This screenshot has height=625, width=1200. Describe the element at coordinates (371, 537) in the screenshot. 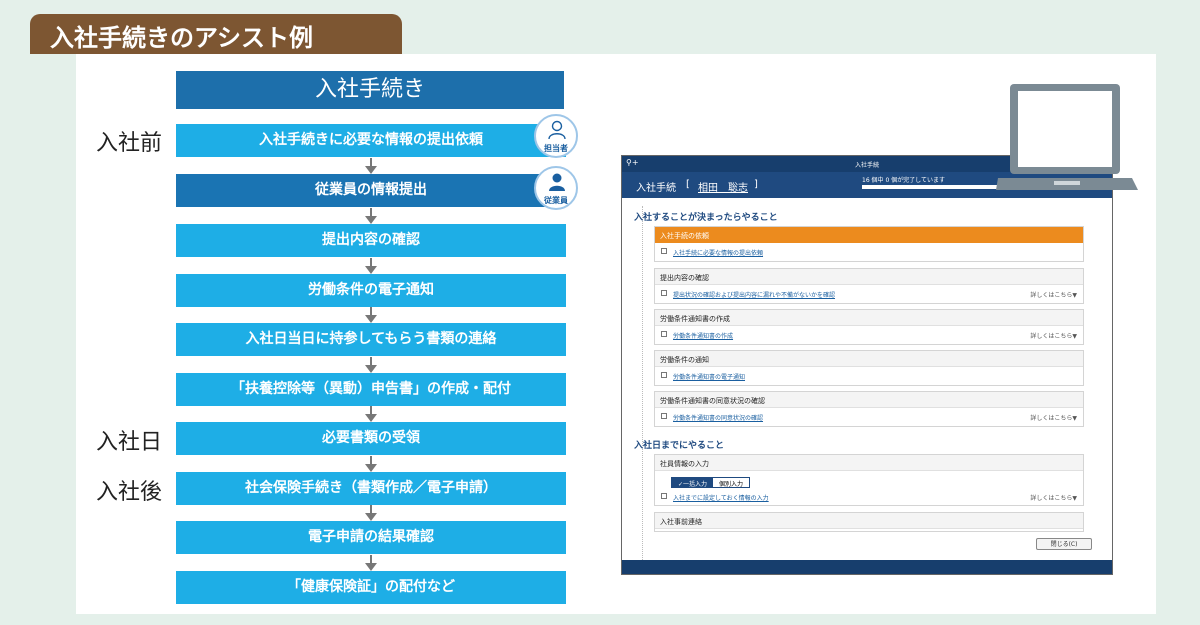

I see `flow-step: 電子申請の結果確認` at that location.